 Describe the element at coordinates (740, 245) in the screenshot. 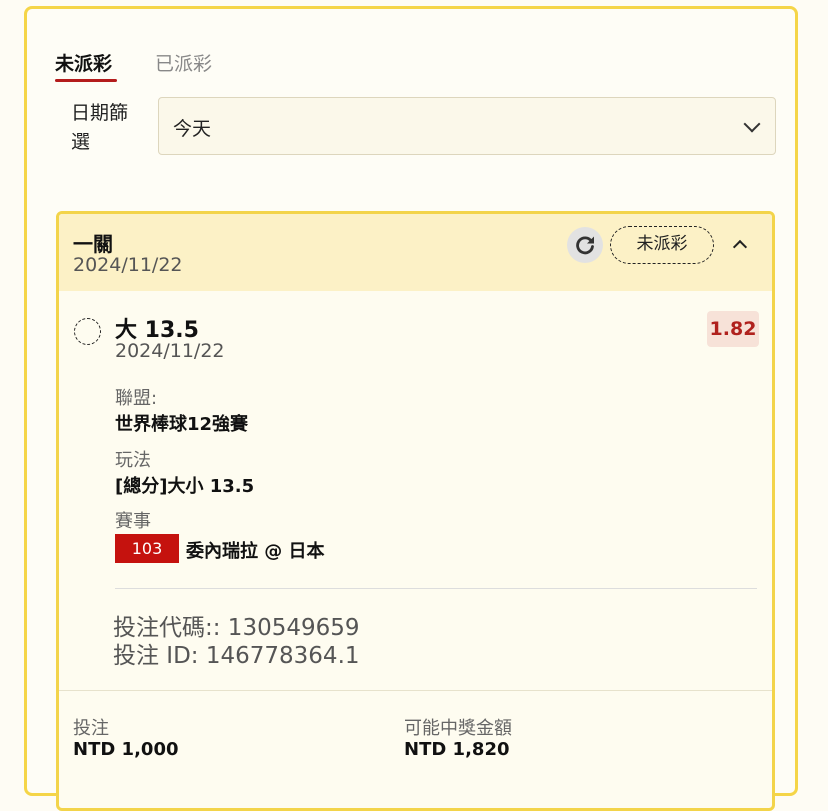

I see `chevron-up-icon` at that location.